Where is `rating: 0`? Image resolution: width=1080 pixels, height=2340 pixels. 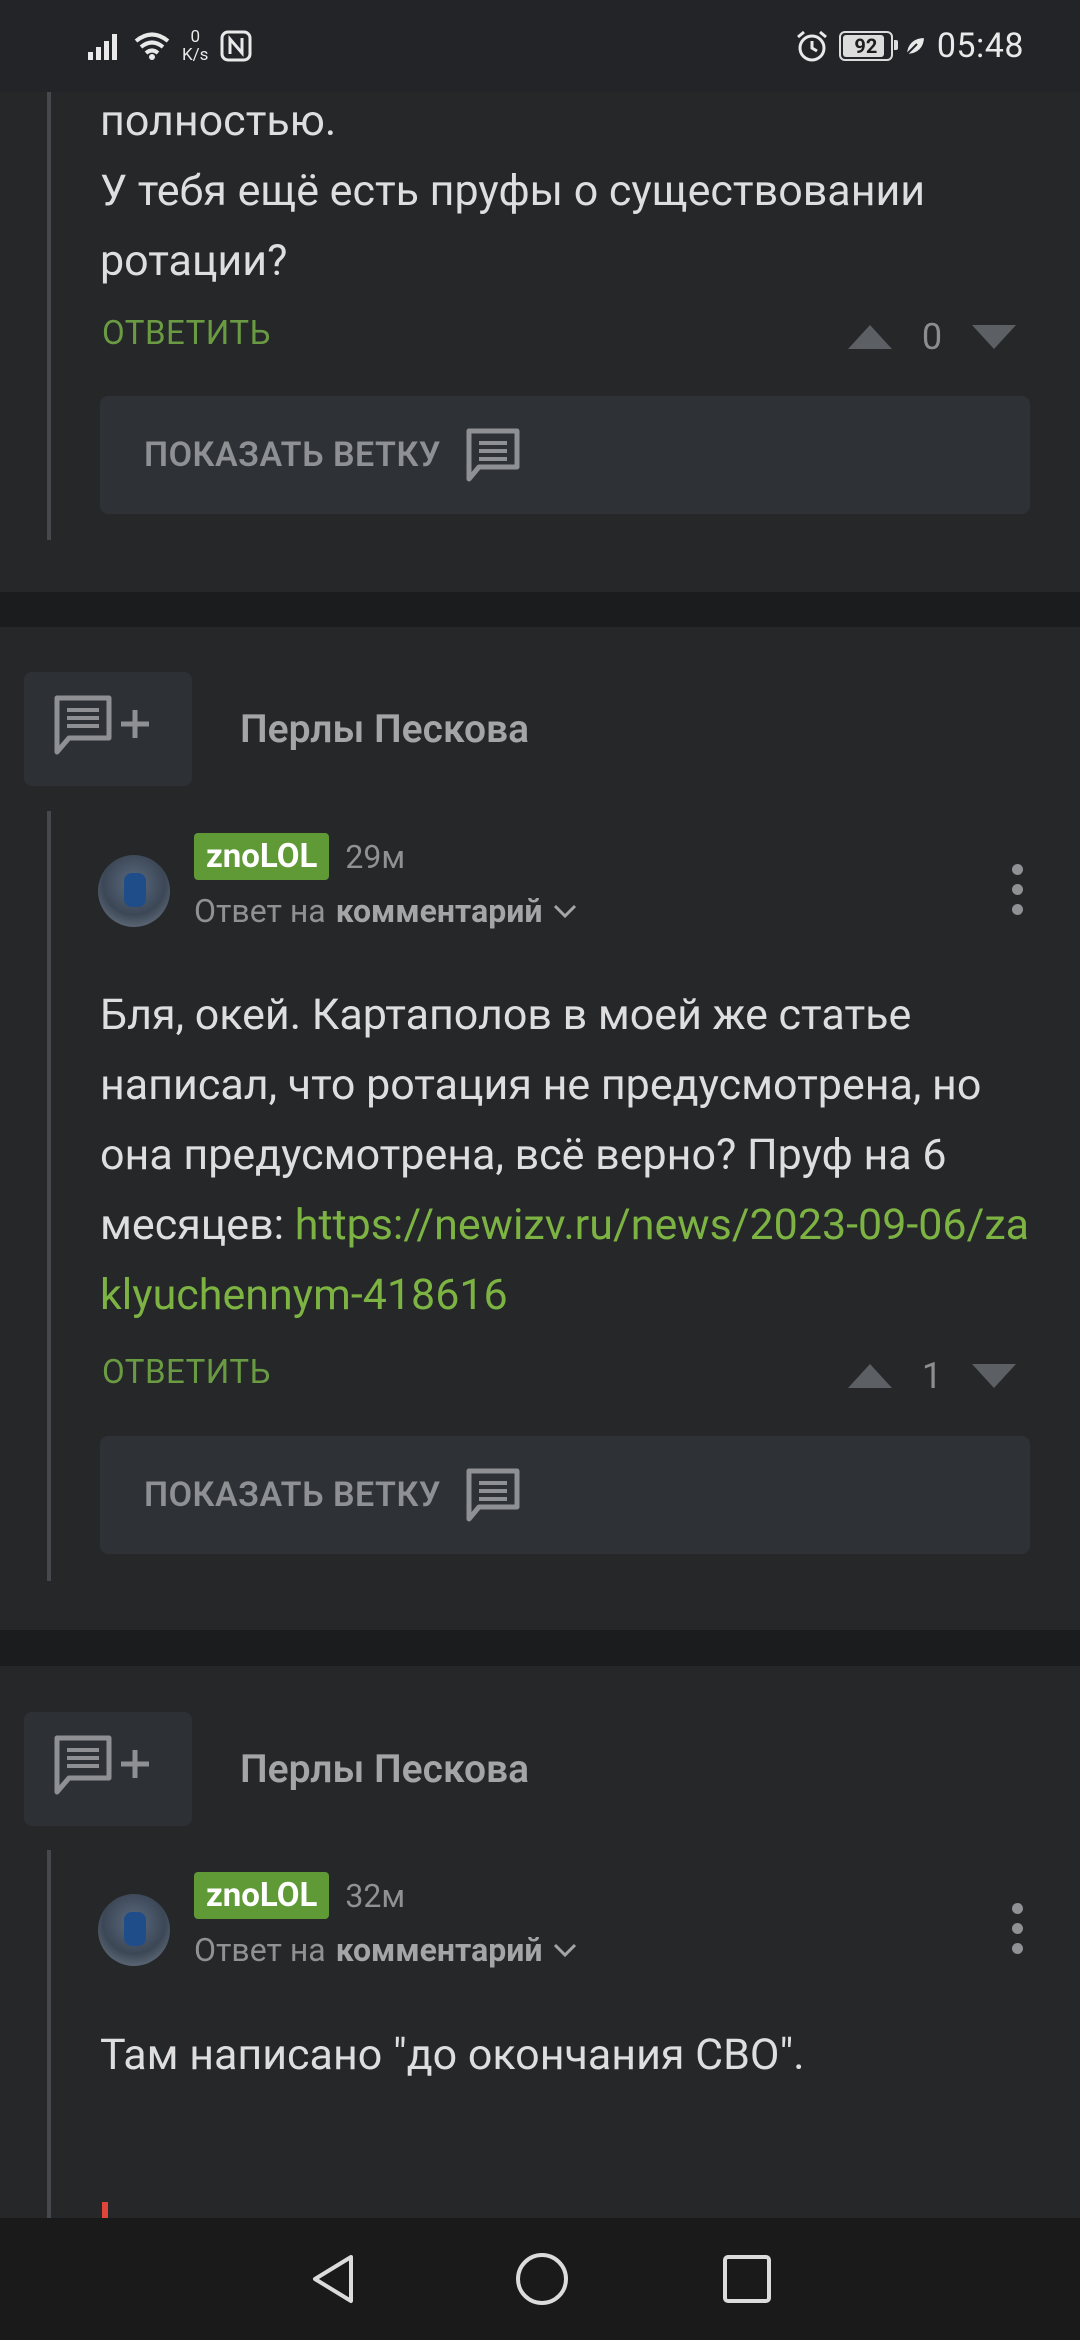 rating: 0 is located at coordinates (932, 337).